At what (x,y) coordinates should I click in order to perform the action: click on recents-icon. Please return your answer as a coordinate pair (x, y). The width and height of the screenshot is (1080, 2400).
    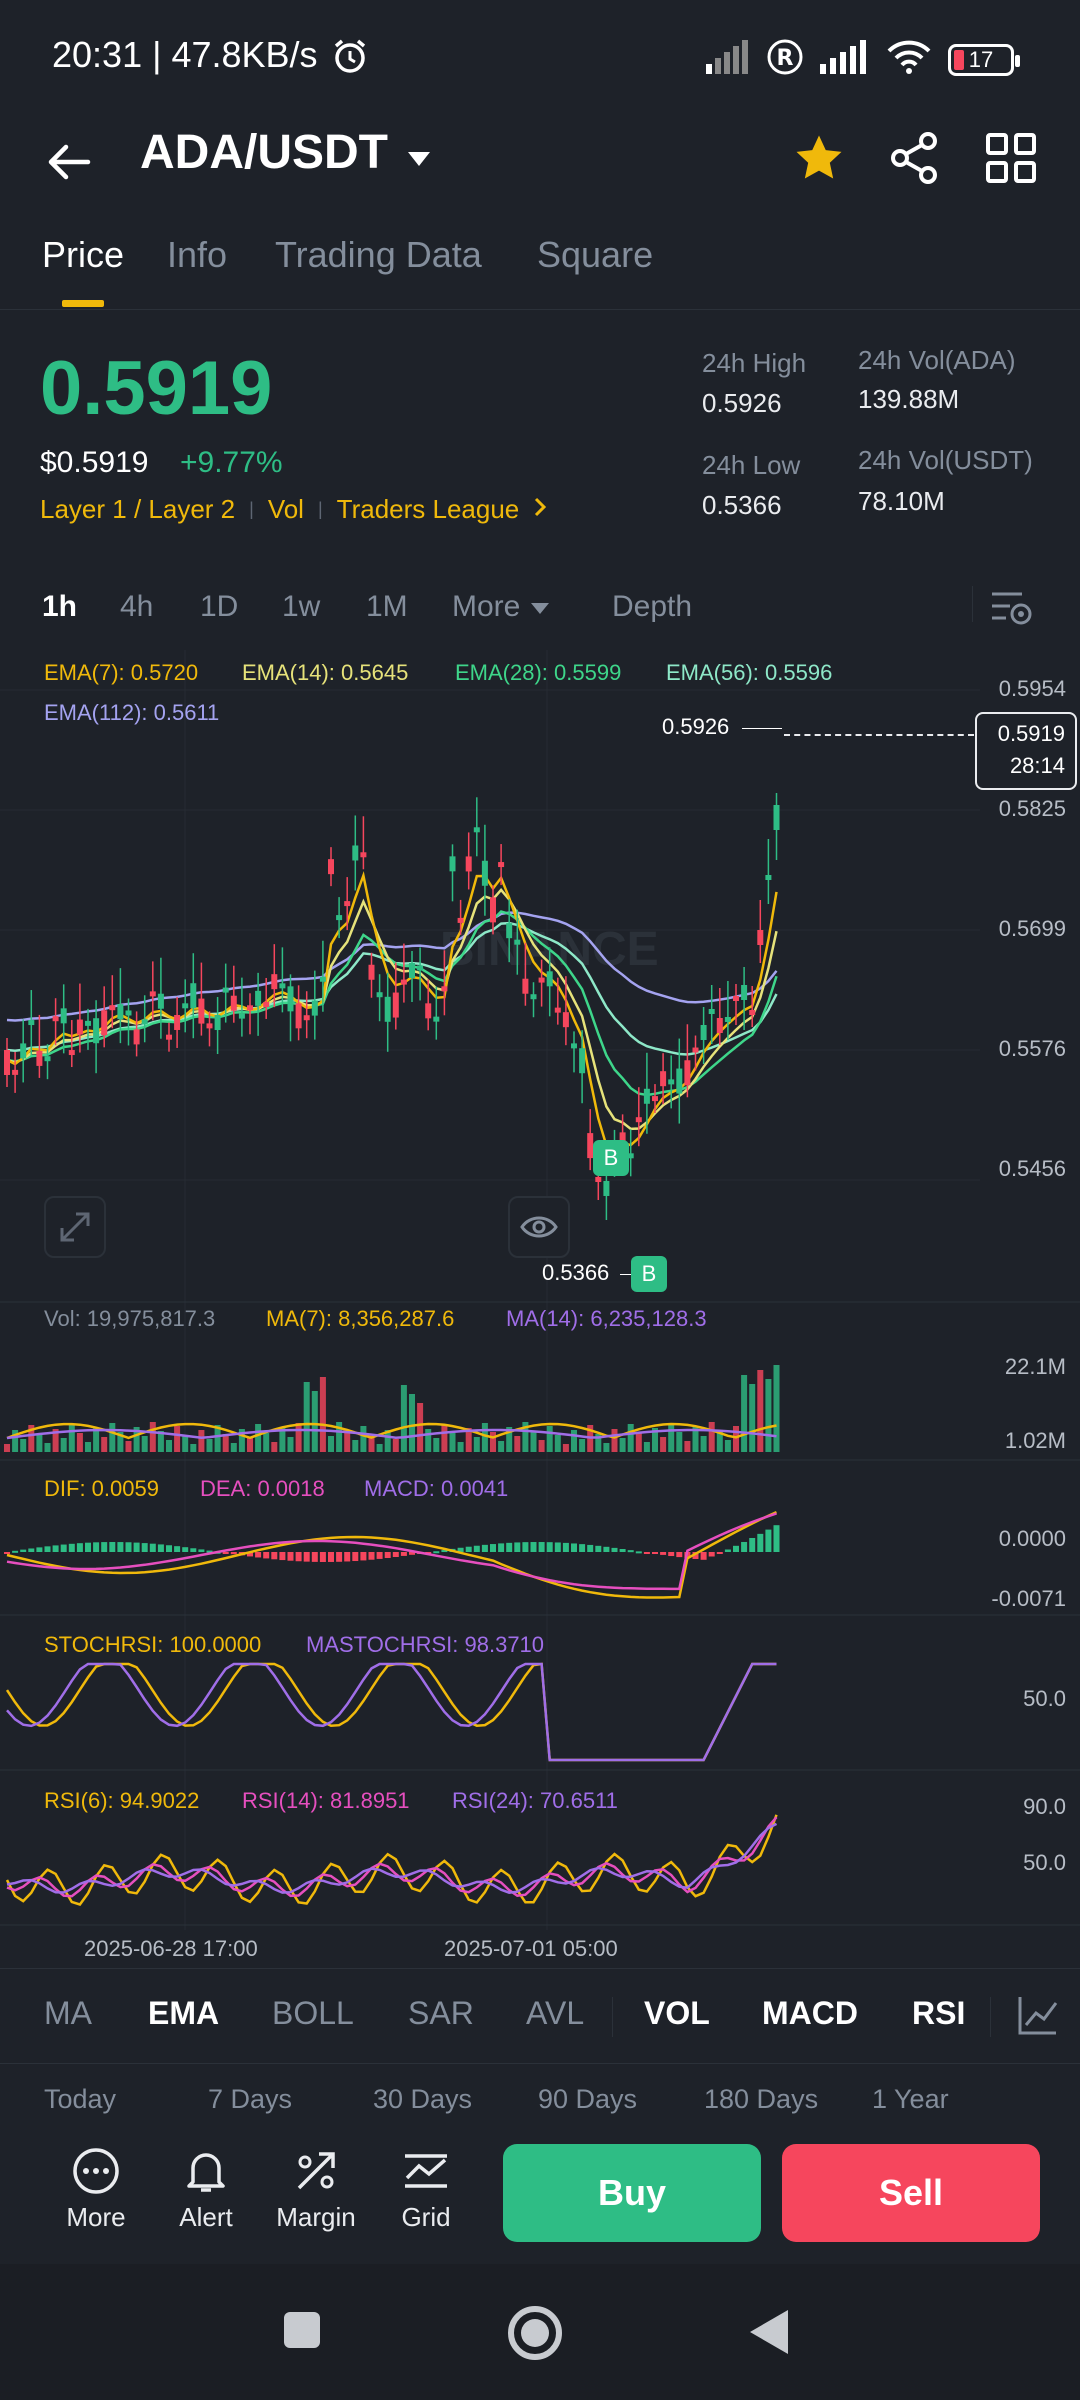
    Looking at the image, I should click on (302, 2332).